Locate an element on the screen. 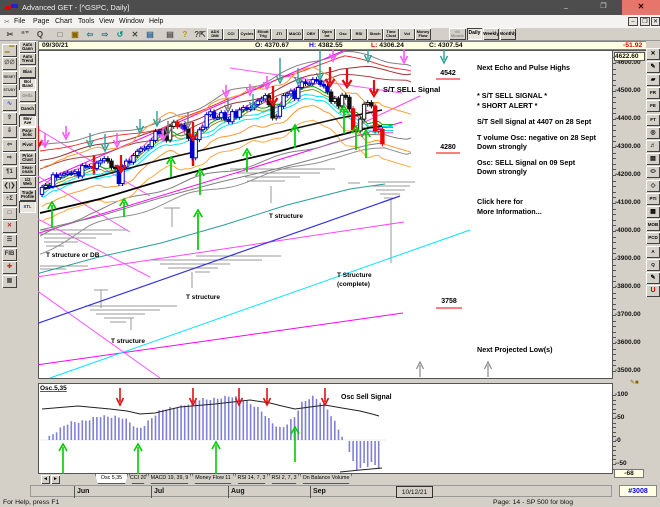 Image resolution: width=660 pixels, height=507 pixels. svg-text: Osc Sell Signal is located at coordinates (366, 397).